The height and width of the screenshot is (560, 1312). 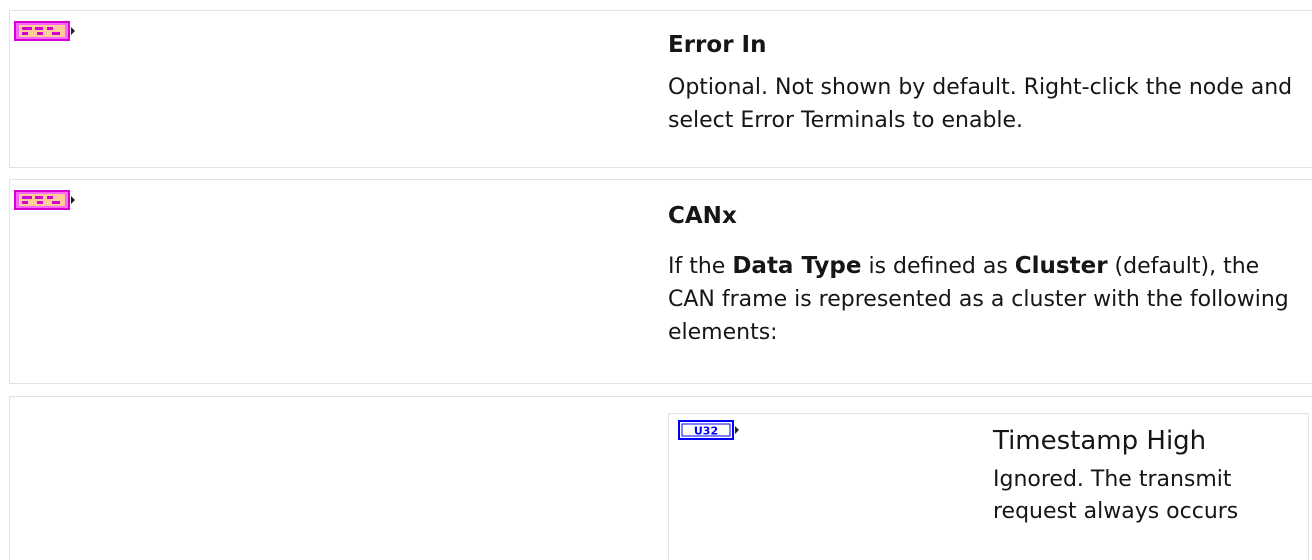 I want to click on desc-part: If the, so click(x=700, y=266).